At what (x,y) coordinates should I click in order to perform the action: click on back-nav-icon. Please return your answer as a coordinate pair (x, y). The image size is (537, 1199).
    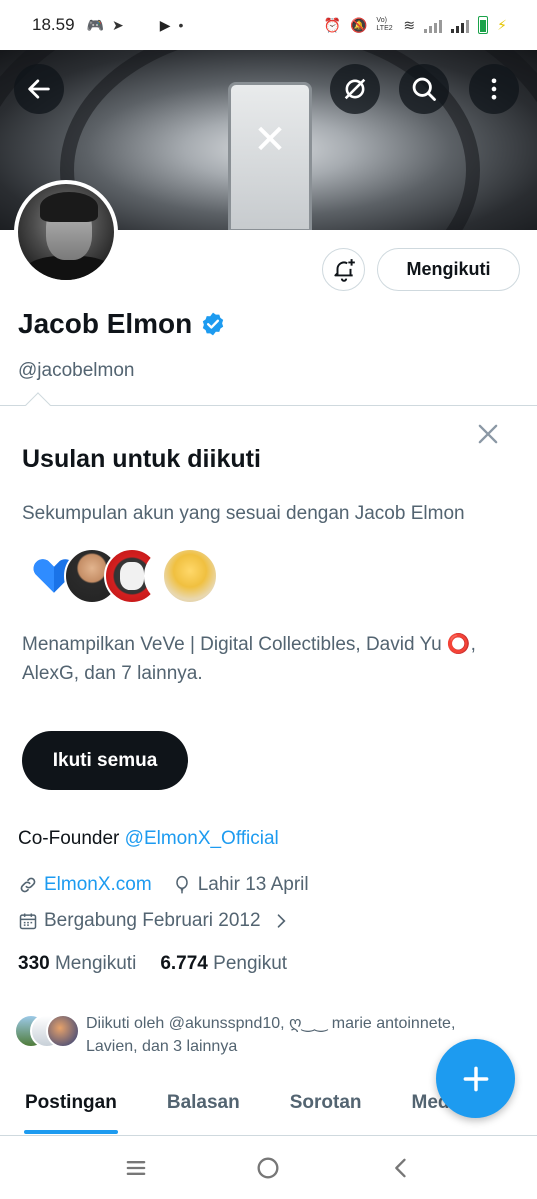
    Looking at the image, I should click on (401, 1168).